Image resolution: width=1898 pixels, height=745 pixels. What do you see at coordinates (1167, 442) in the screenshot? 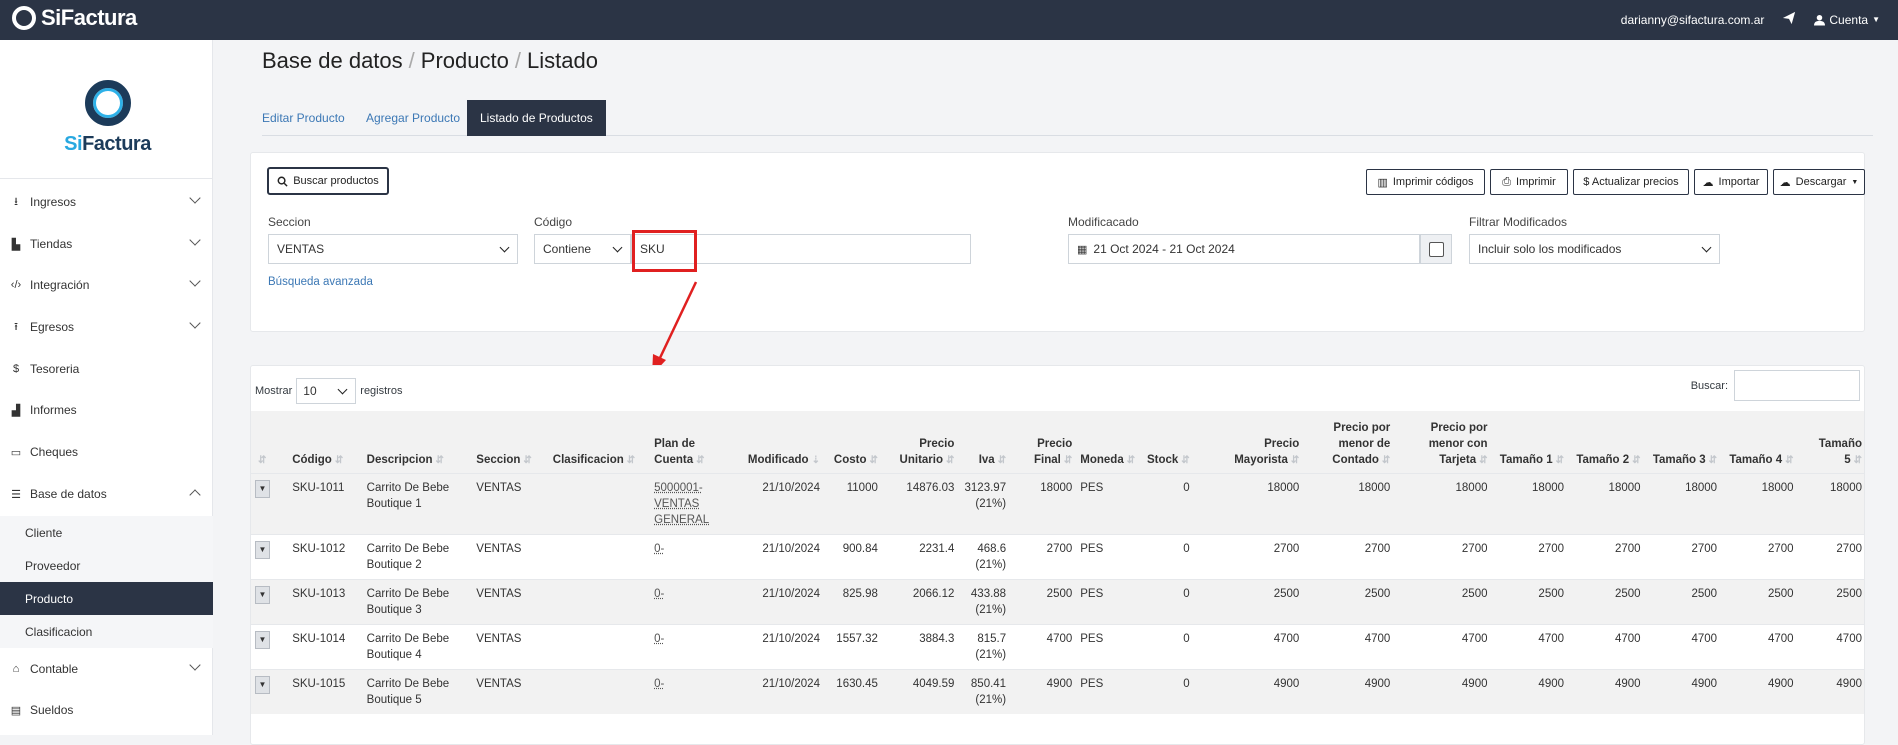
I see `column-header: Stock ⇵` at bounding box center [1167, 442].